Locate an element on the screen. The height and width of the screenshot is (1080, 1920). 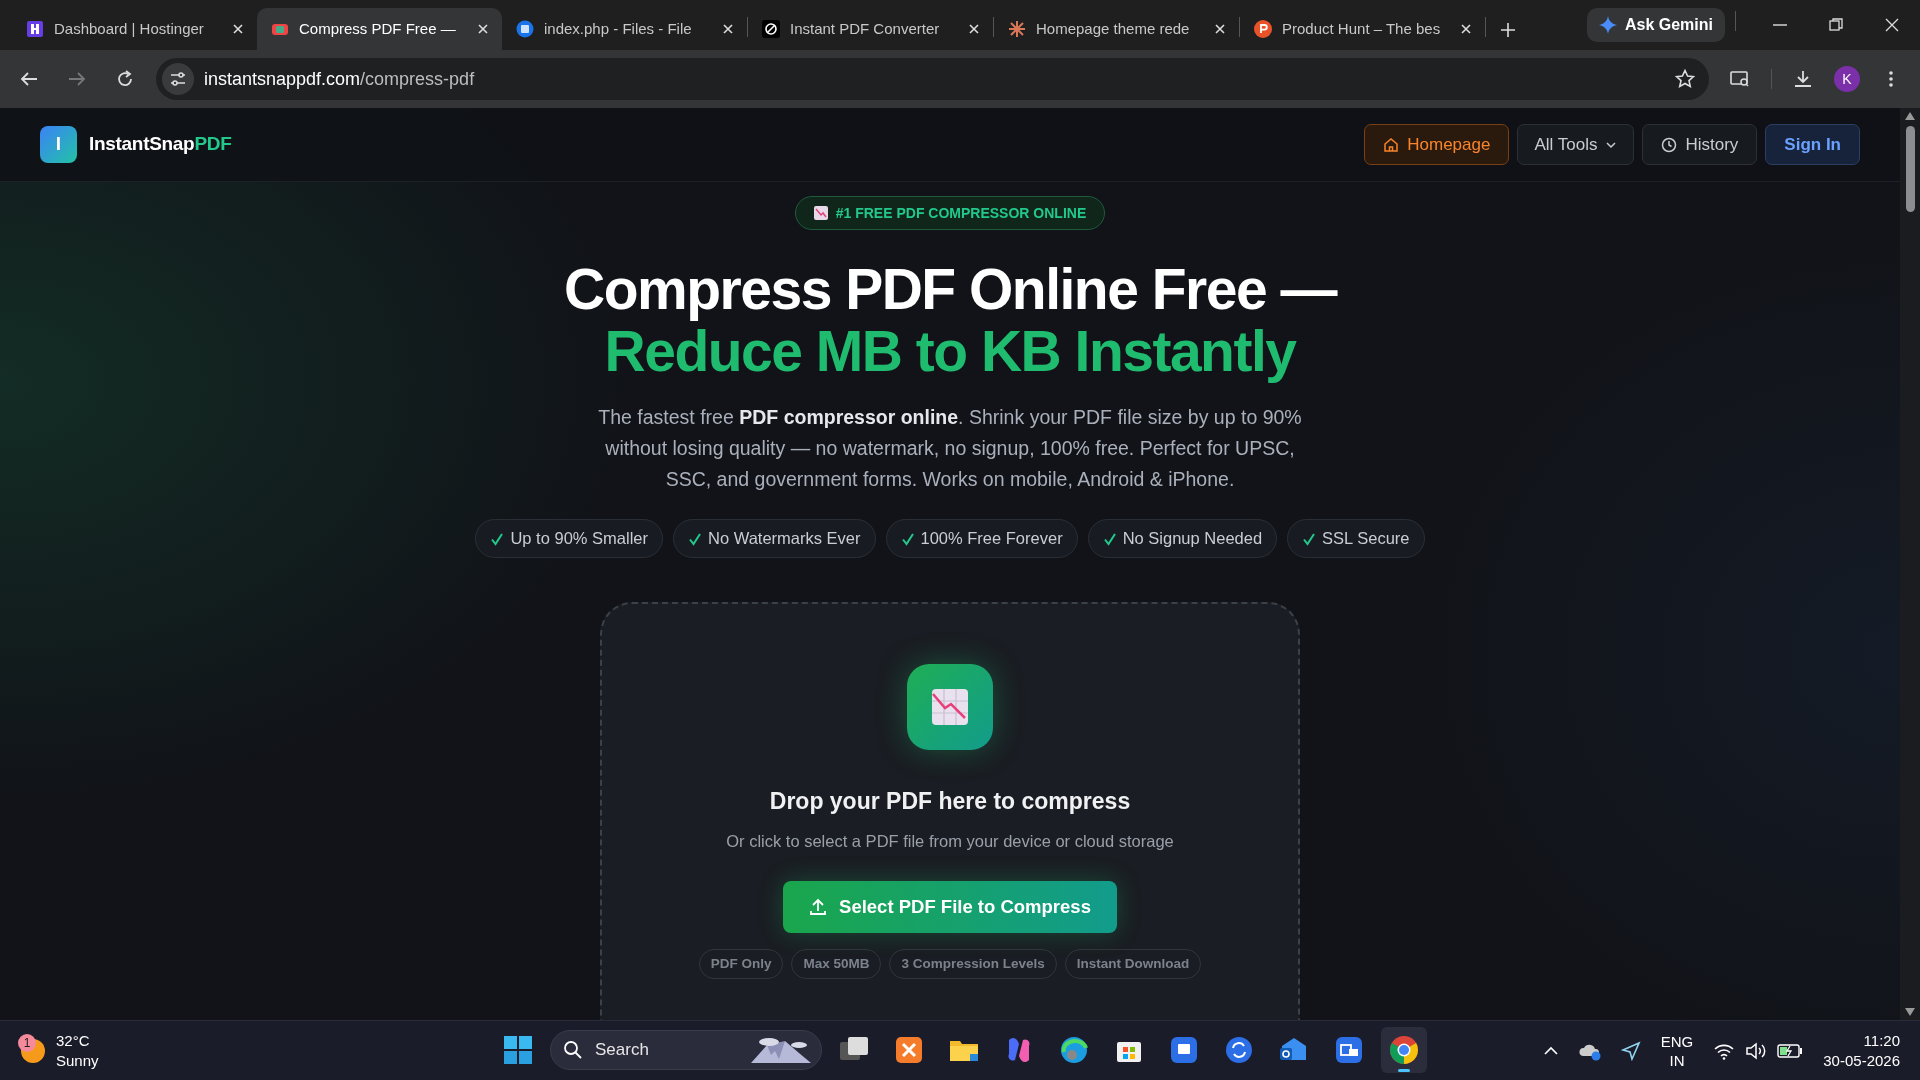
volume-icon is located at coordinates (1756, 1050).